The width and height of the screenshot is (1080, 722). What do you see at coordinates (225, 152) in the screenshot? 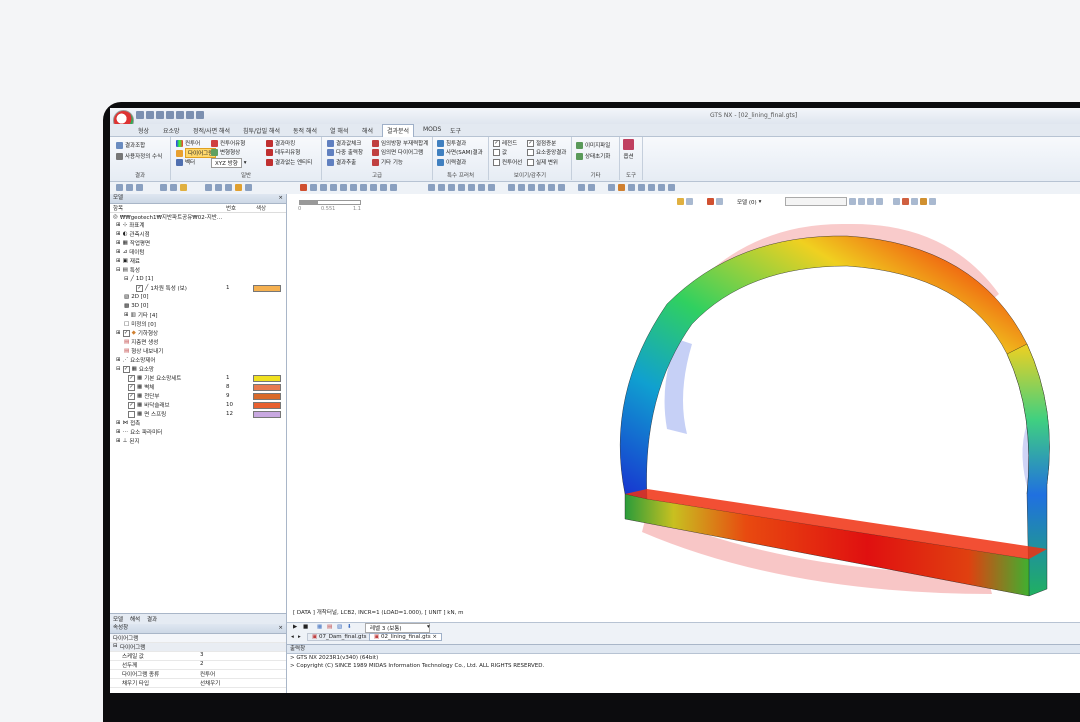
I see `deformed-shape-button: 변형형상` at bounding box center [225, 152].